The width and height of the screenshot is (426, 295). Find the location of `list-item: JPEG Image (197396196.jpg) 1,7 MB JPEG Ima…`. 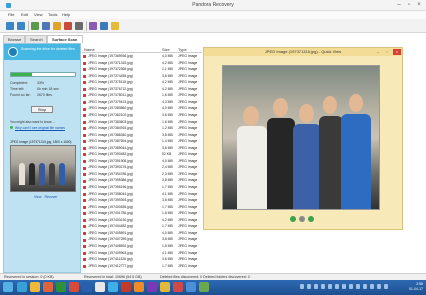

list-item: JPEG Image (197396196.jpg) 1,7 MB JPEG Ima… is located at coordinates (142, 188).